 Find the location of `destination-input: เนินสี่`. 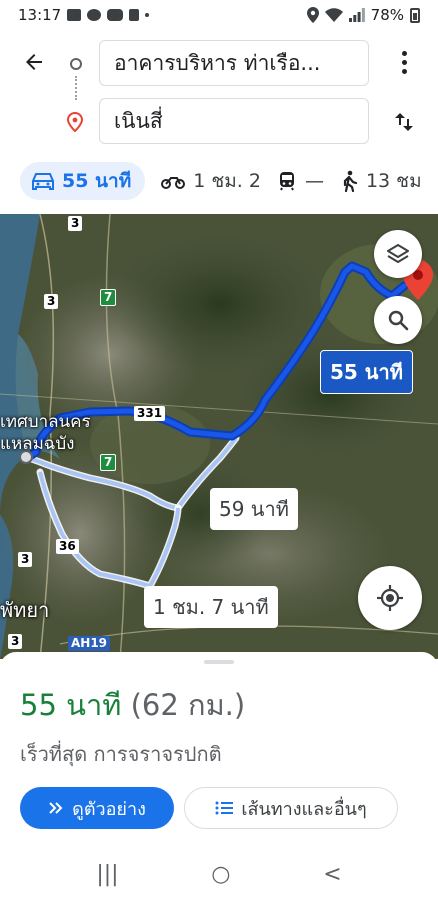

destination-input: เนินสี่ is located at coordinates (234, 121).